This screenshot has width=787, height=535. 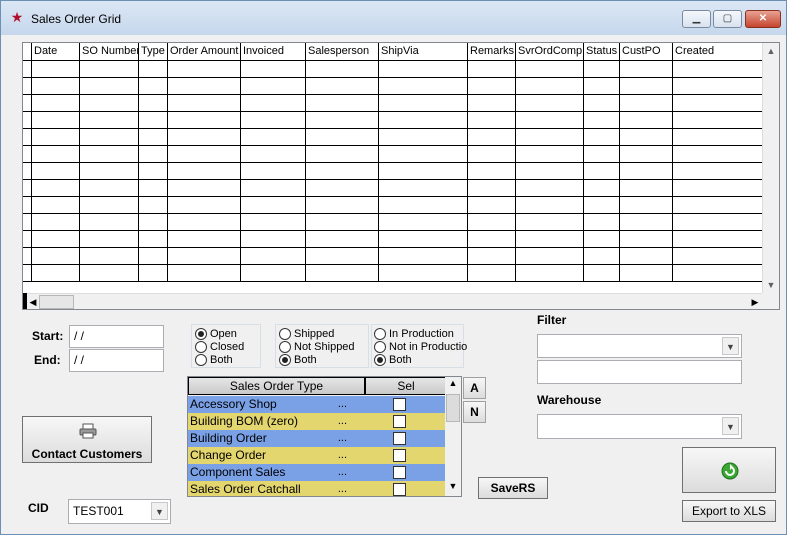 What do you see at coordinates (639, 346) in the screenshot?
I see `filter-select: ▼` at bounding box center [639, 346].